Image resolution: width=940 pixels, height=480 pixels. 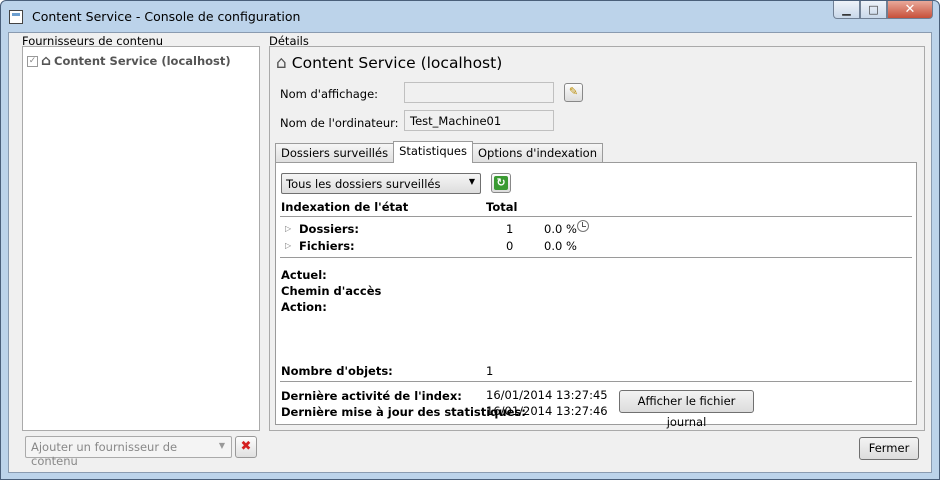 I want to click on last-index-value: 16/01/2014 13:27:45, so click(x=547, y=395).